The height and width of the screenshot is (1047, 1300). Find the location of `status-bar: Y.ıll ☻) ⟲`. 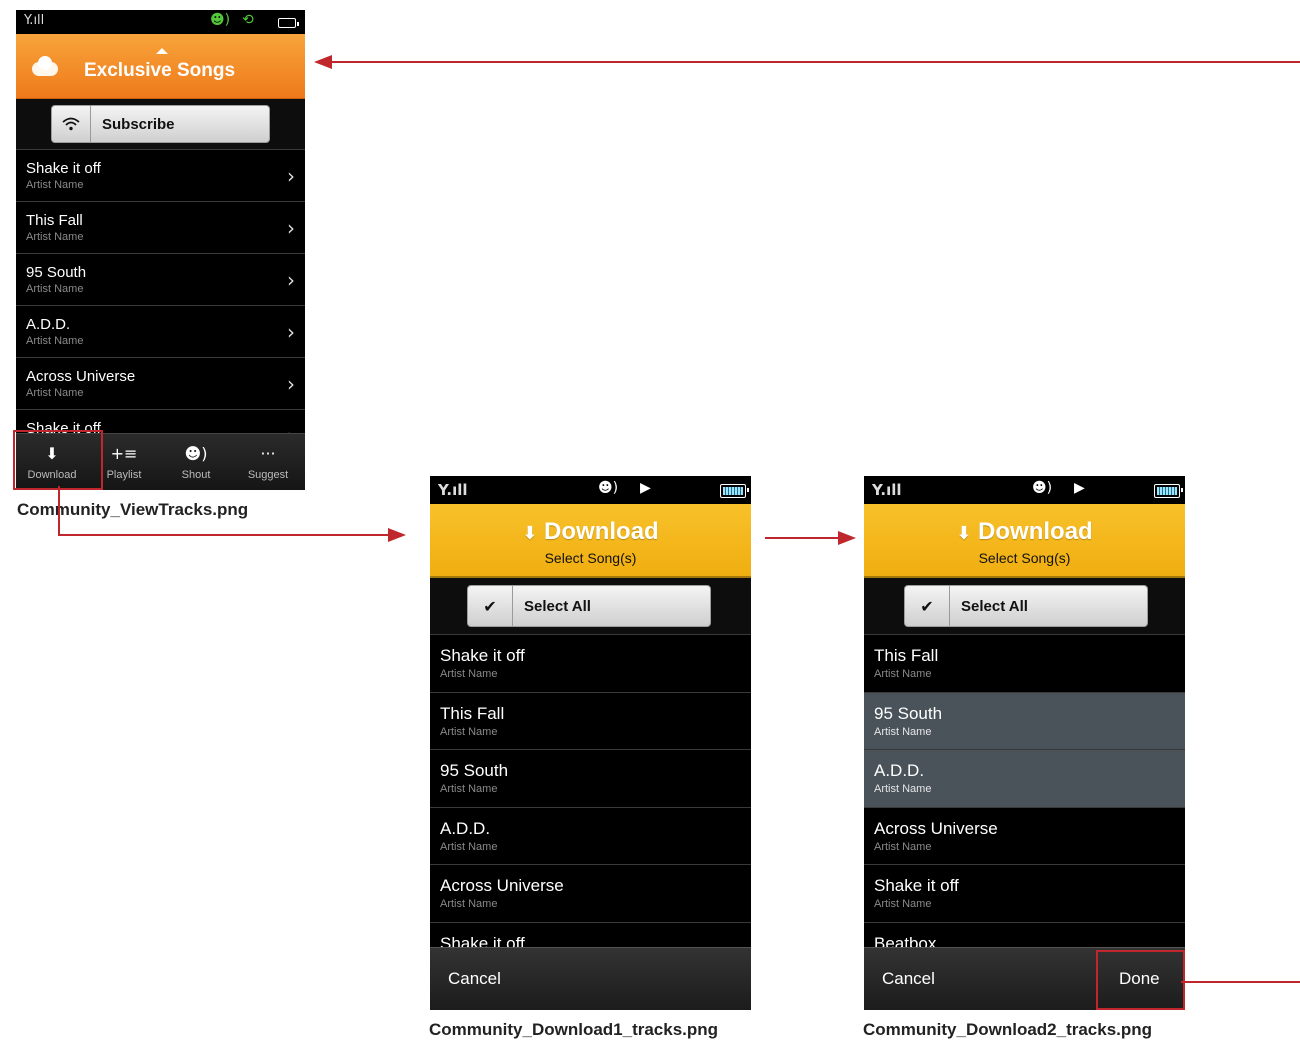

status-bar: Y.ıll ☻) ⟲ is located at coordinates (160, 22).